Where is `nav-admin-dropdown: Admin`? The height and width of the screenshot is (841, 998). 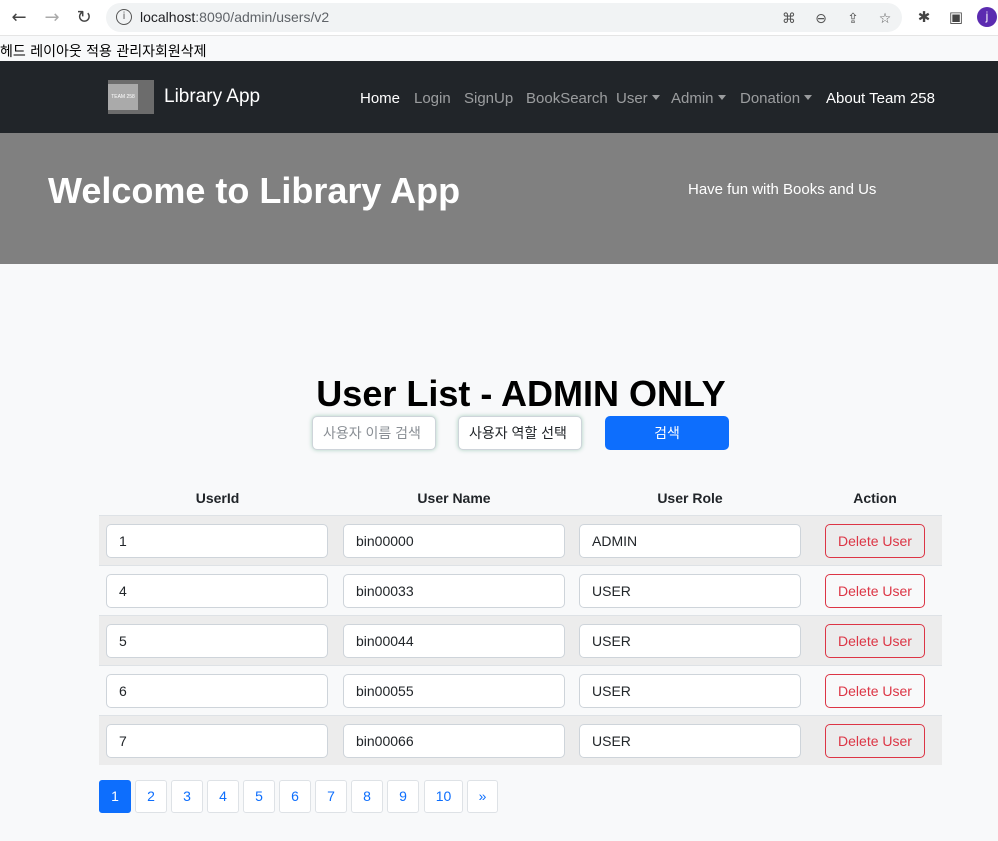 nav-admin-dropdown: Admin is located at coordinates (698, 98).